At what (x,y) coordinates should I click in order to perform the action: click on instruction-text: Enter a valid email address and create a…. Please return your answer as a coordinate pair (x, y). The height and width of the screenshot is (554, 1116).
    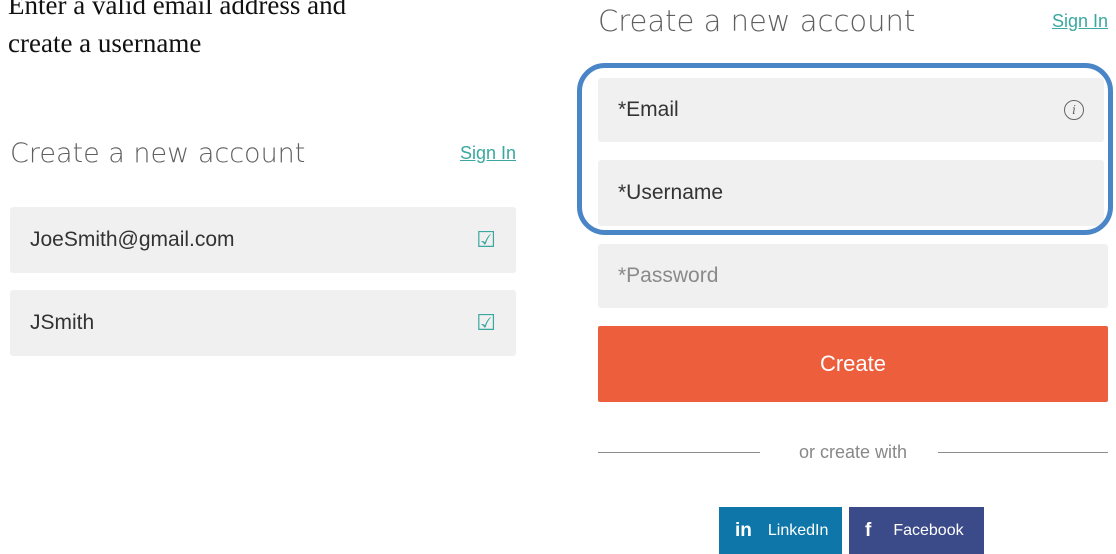
    Looking at the image, I should click on (268, 31).